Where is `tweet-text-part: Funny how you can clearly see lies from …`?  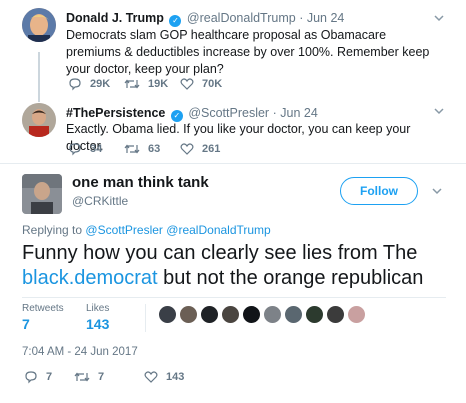 tweet-text-part: Funny how you can clearly see lies from … is located at coordinates (220, 253).